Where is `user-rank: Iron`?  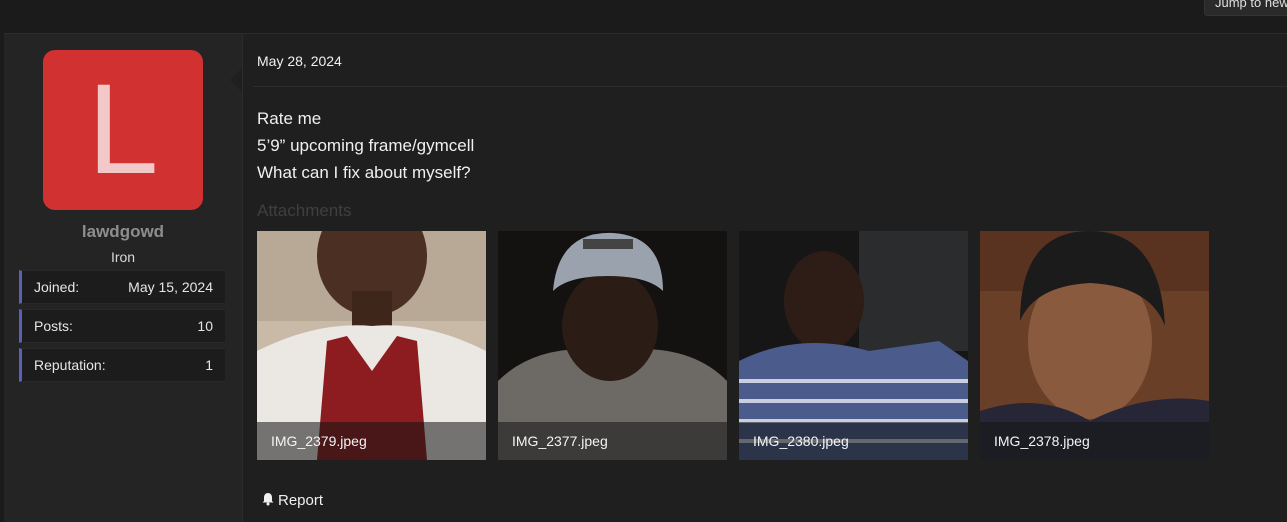
user-rank: Iron is located at coordinates (123, 257).